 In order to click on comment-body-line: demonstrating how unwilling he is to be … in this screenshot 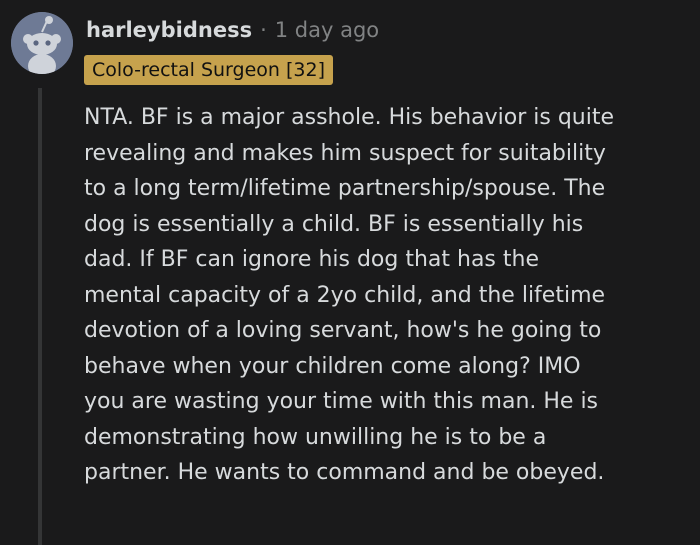, I will do `click(315, 437)`.